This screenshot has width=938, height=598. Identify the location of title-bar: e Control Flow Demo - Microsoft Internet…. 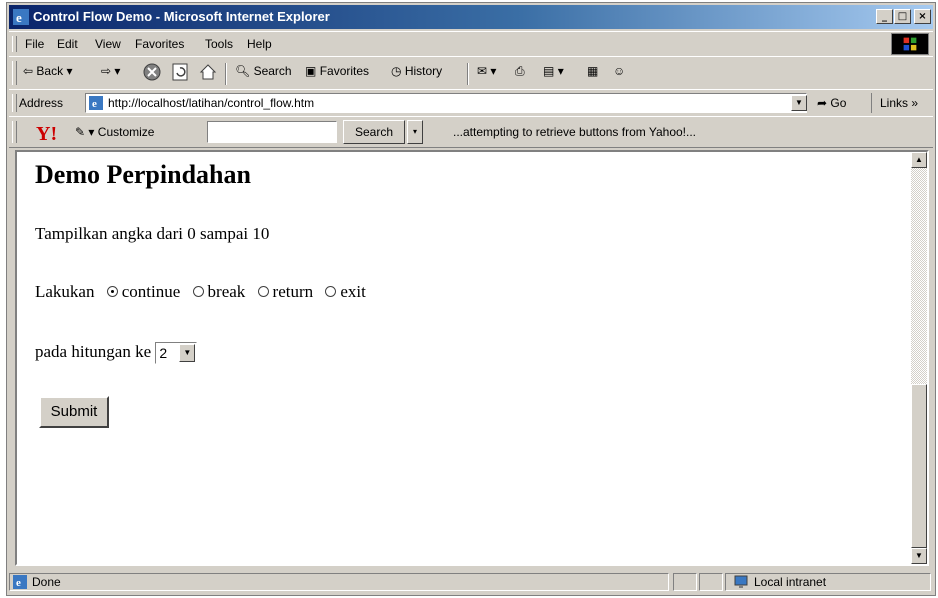
(471, 17).